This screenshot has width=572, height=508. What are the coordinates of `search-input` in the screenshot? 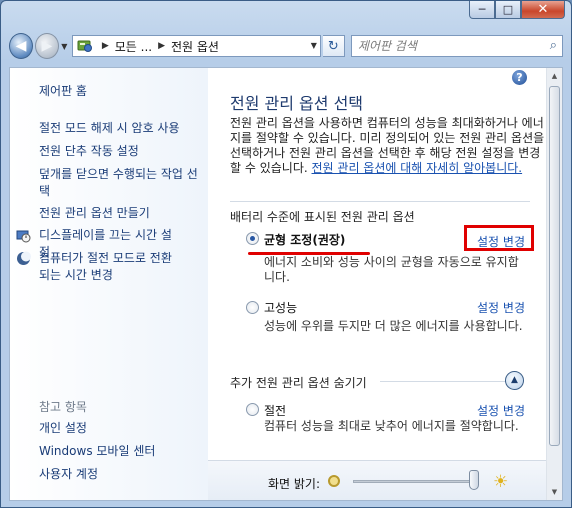 It's located at (454, 46).